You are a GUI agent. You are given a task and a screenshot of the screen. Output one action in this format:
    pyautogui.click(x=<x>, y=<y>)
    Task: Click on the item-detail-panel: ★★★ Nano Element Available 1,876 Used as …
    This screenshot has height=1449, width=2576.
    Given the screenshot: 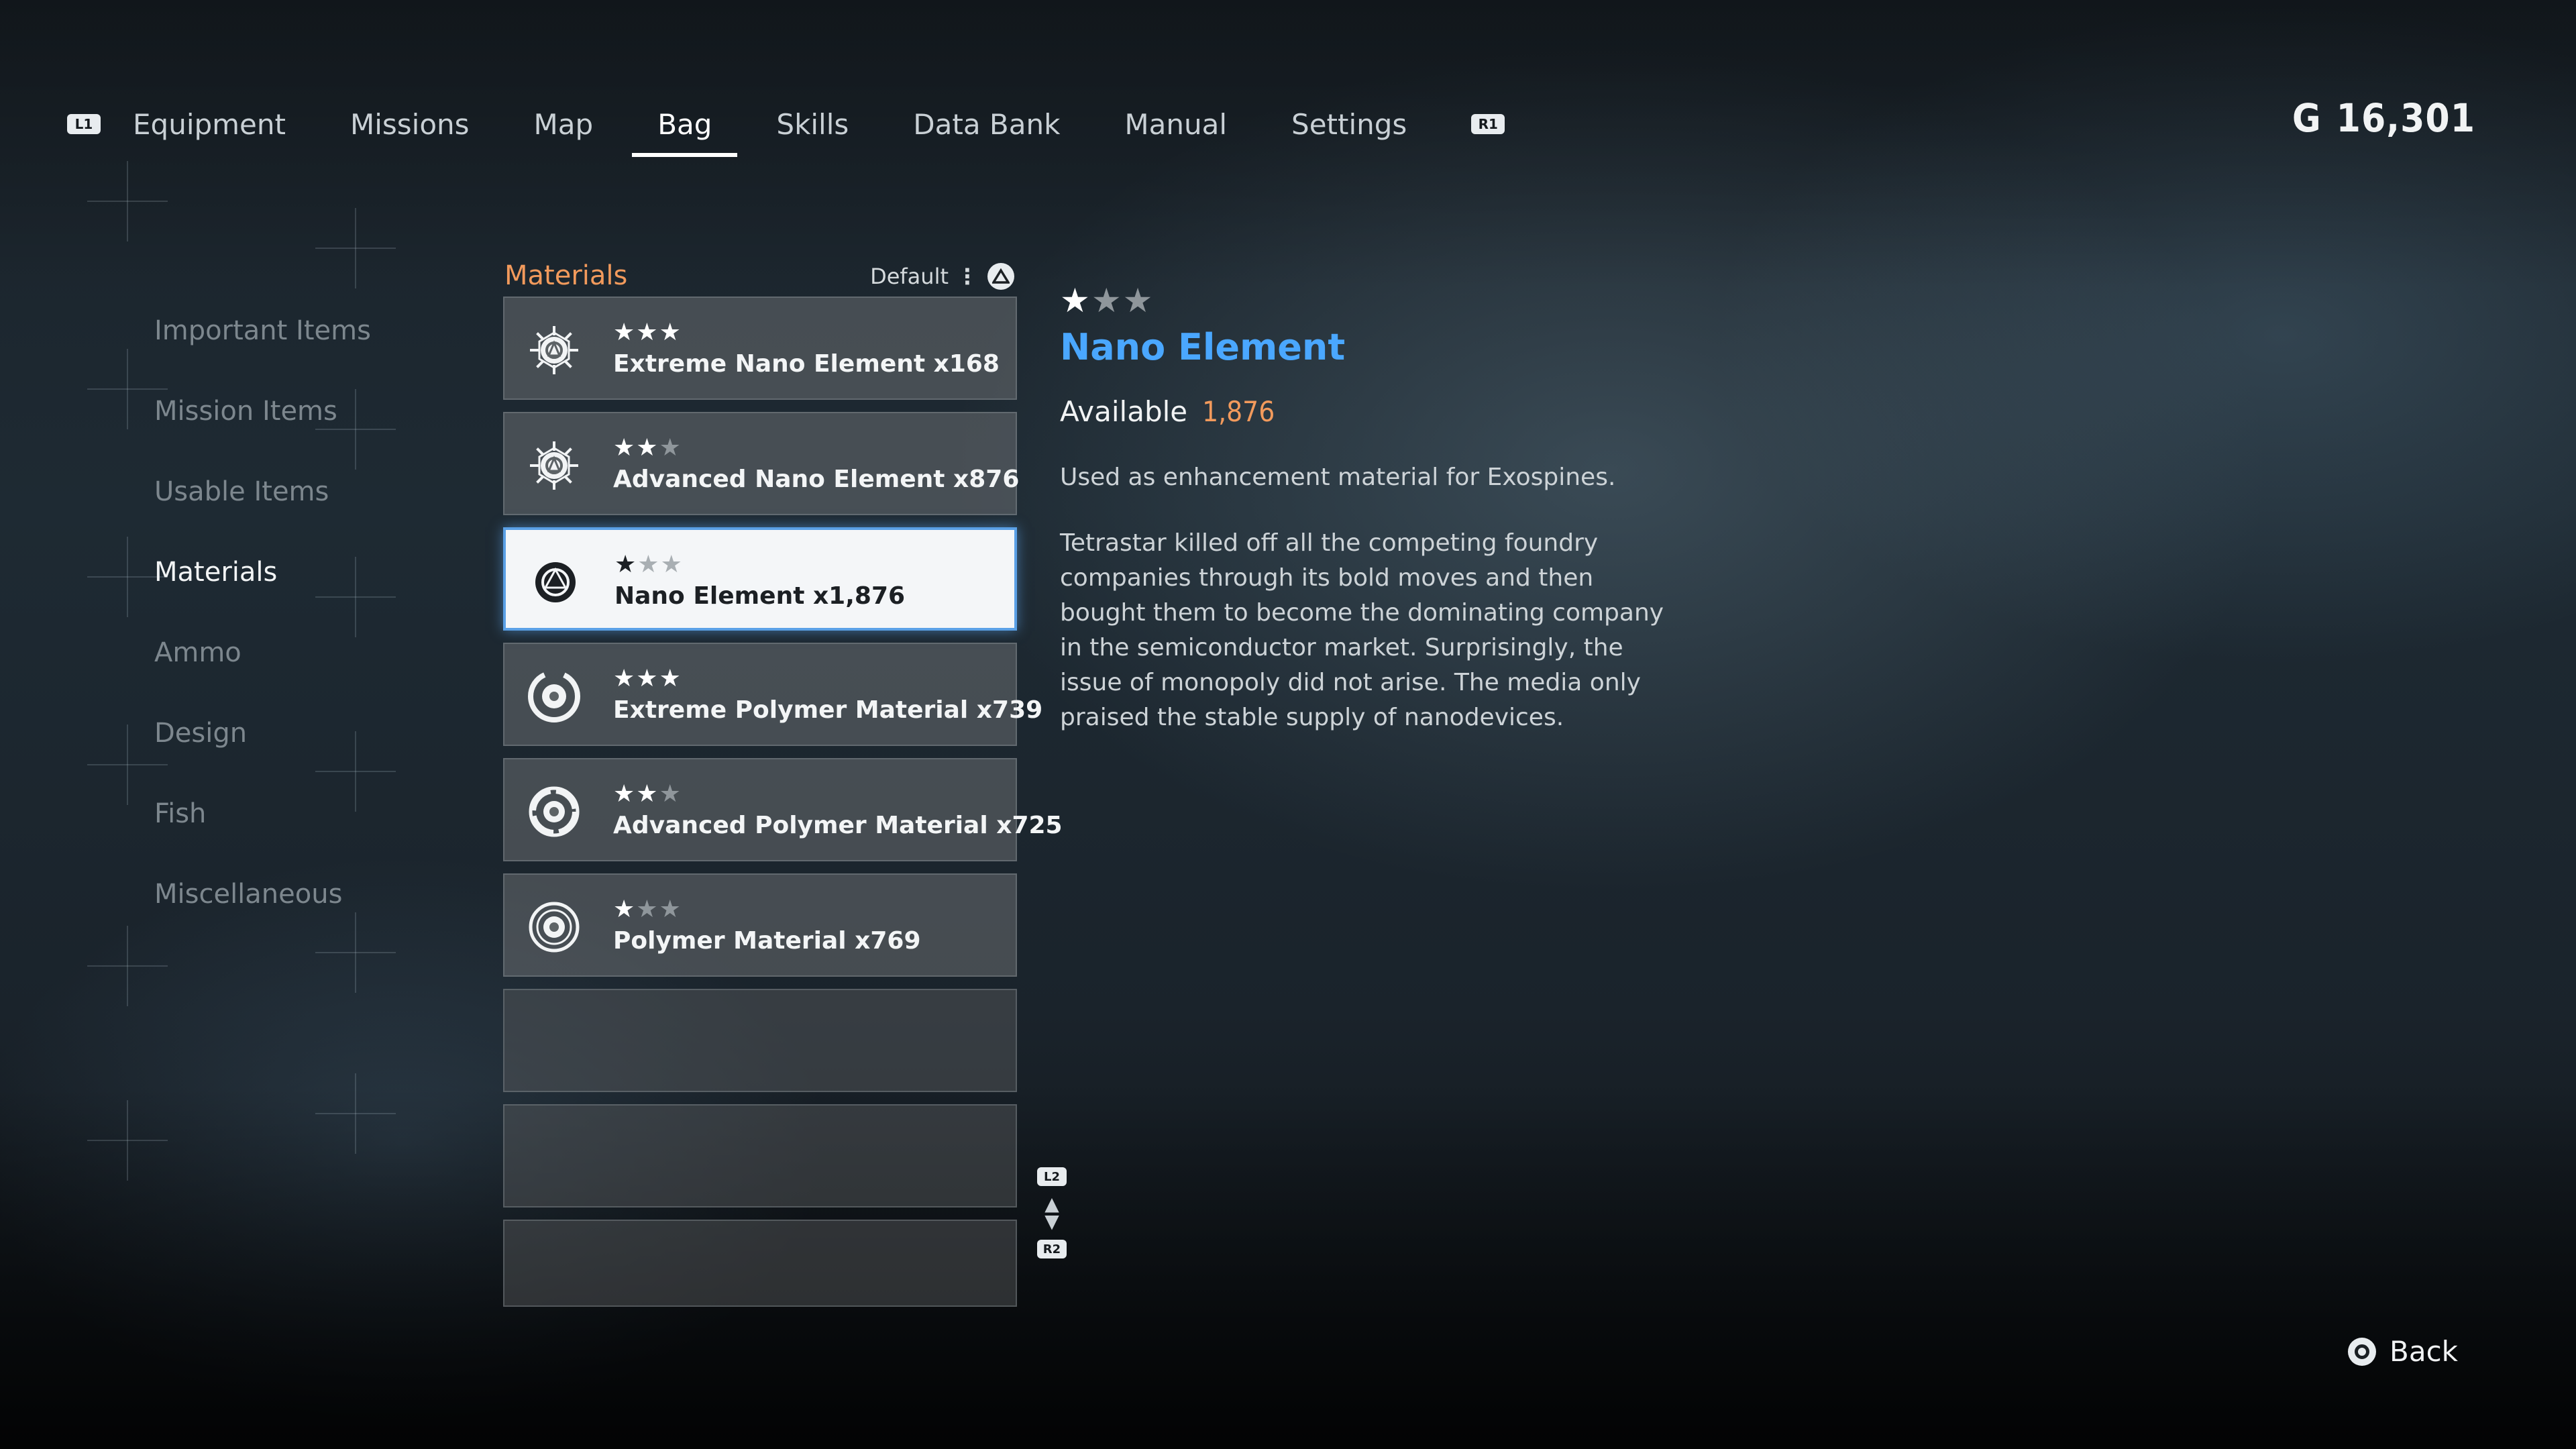 What is the action you would take?
    pyautogui.click(x=1362, y=508)
    